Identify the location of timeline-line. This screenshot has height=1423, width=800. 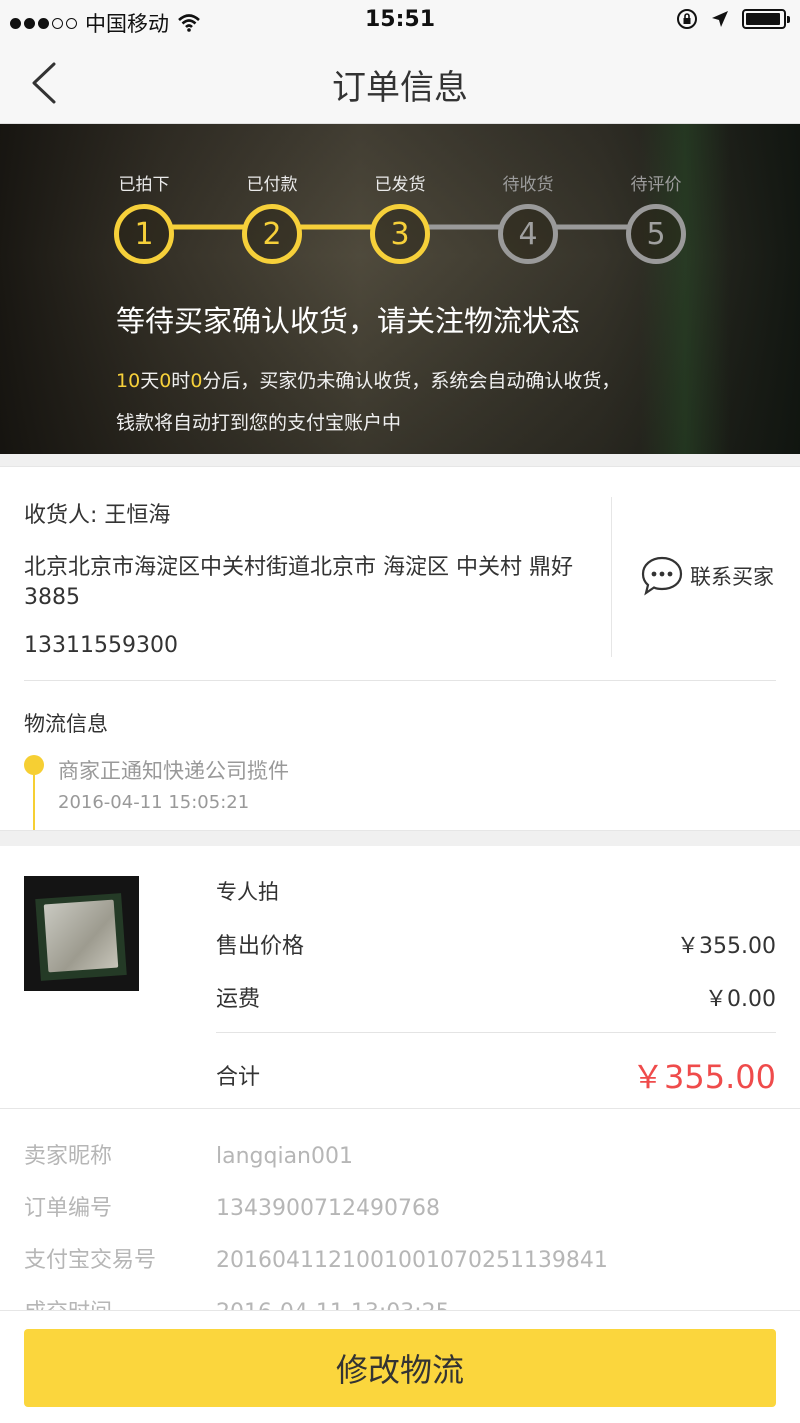
(34, 803).